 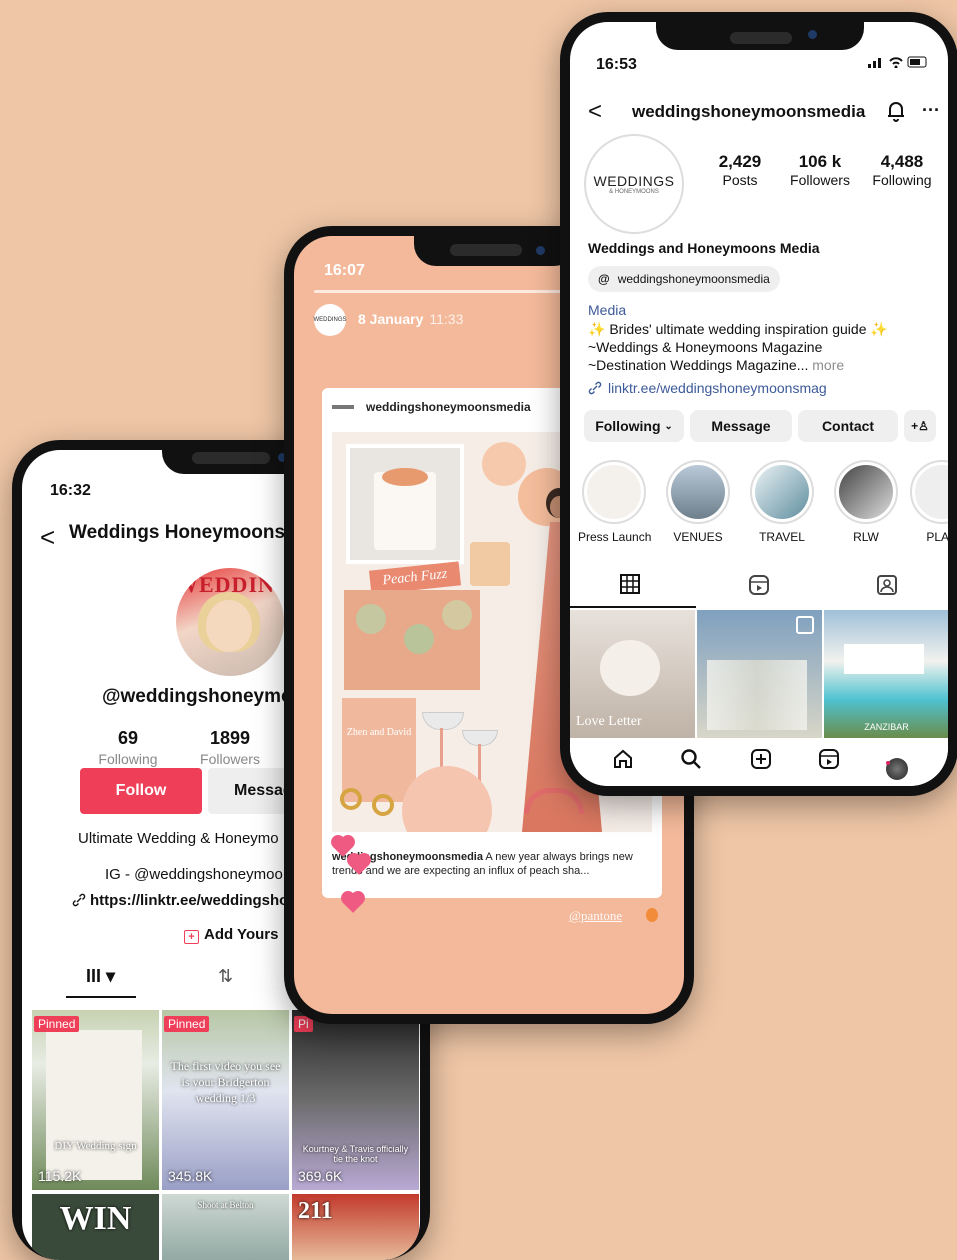 What do you see at coordinates (717, 388) in the screenshot?
I see `profile-link-text: linktr.ee/weddingshoneymoonsmag` at bounding box center [717, 388].